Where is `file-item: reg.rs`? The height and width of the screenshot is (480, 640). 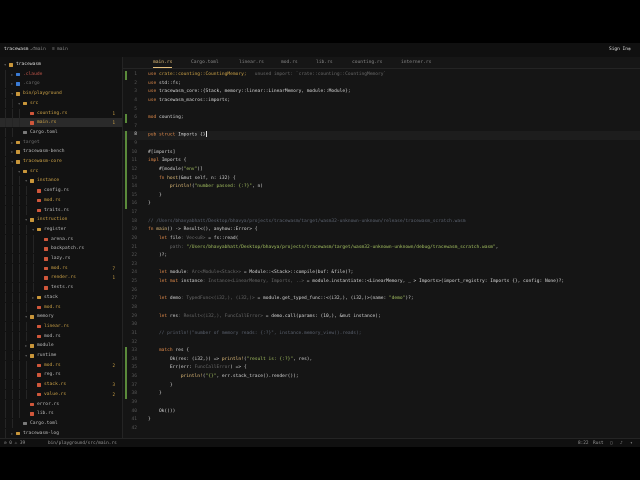 file-item: reg.rs is located at coordinates (61, 375).